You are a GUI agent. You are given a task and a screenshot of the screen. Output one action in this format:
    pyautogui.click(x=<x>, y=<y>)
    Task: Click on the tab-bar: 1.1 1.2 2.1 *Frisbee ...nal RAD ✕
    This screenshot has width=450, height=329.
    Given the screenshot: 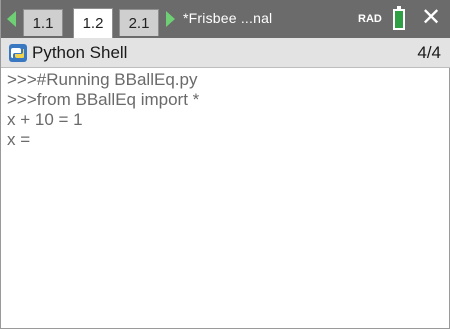 What is the action you would take?
    pyautogui.click(x=225, y=19)
    